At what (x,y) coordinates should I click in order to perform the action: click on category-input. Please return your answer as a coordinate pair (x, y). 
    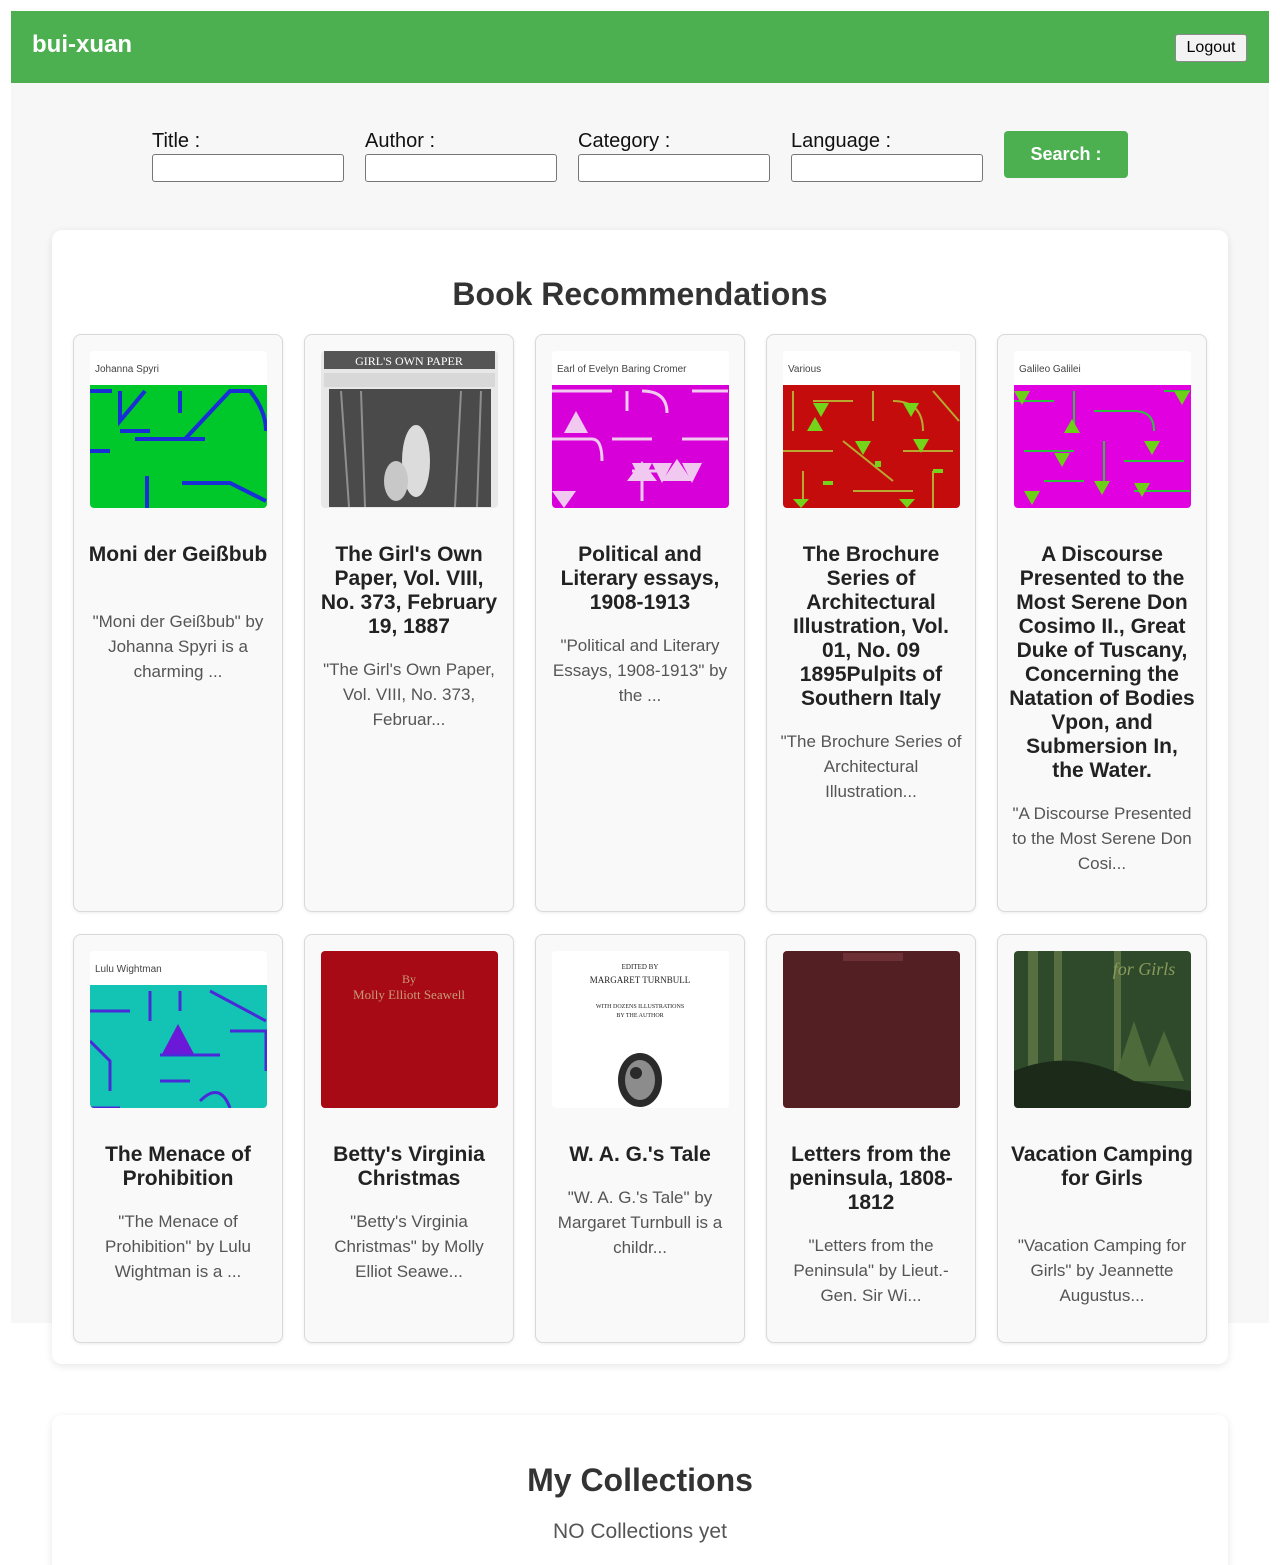
    Looking at the image, I should click on (674, 168).